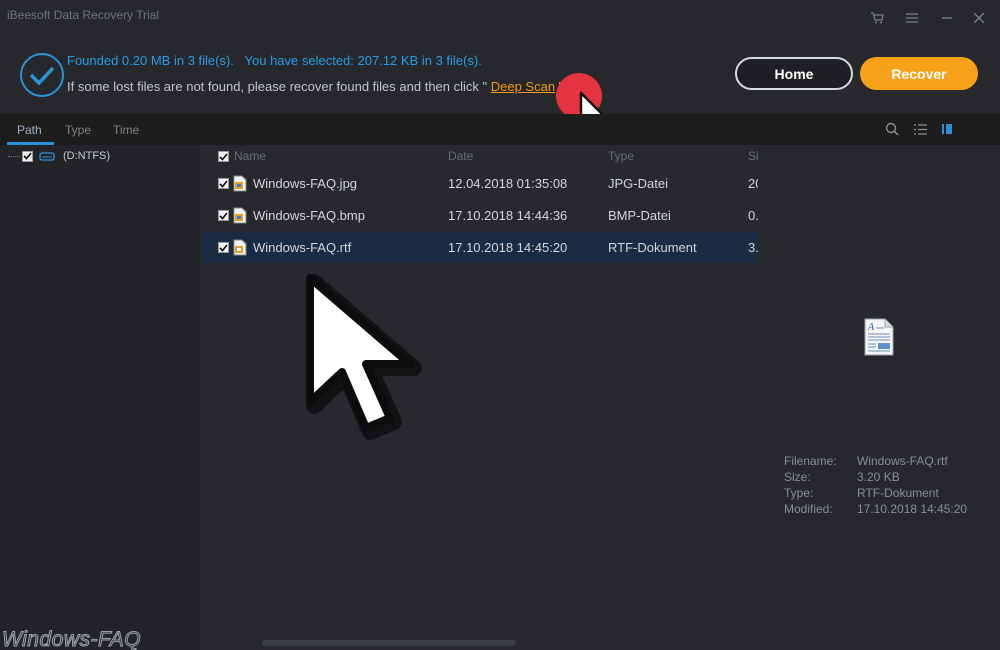 The width and height of the screenshot is (1000, 650). Describe the element at coordinates (480, 156) in the screenshot. I see `file-list-header: Name Date Type Si` at that location.